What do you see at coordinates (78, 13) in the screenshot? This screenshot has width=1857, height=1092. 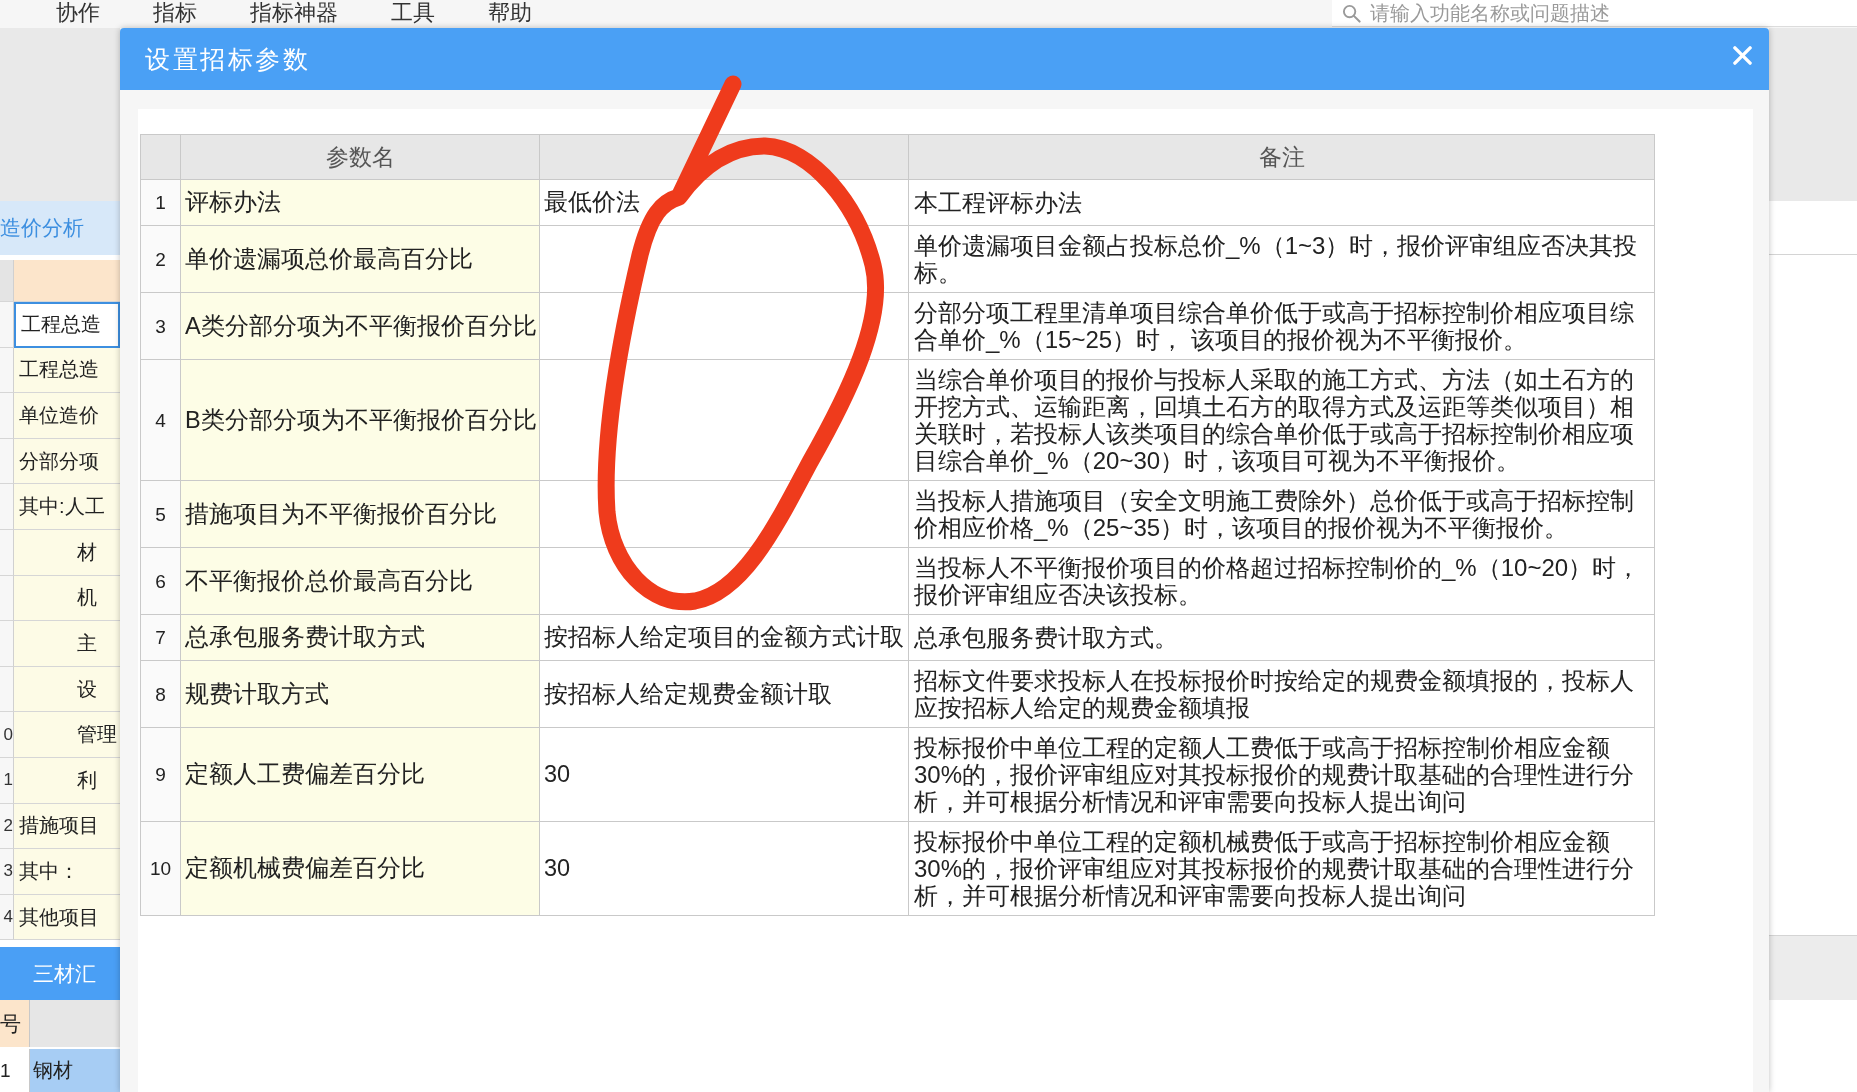 I see `menu-item: 协作` at bounding box center [78, 13].